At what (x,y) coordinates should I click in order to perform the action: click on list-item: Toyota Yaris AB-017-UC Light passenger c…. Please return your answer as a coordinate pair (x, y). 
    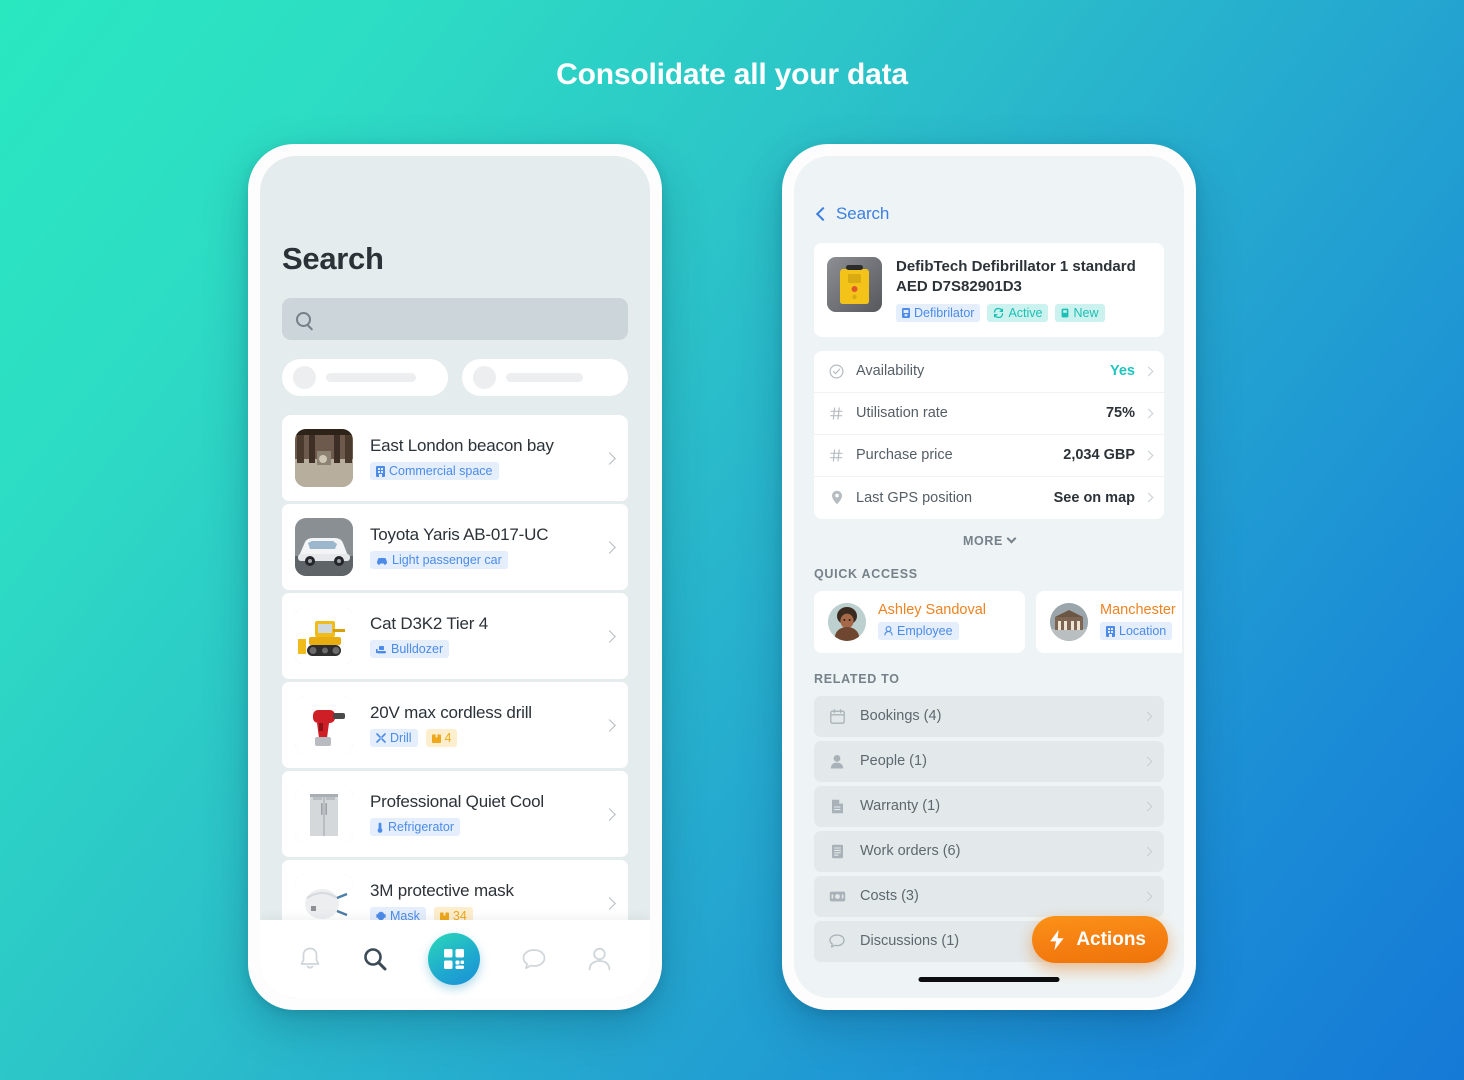
    Looking at the image, I should click on (455, 547).